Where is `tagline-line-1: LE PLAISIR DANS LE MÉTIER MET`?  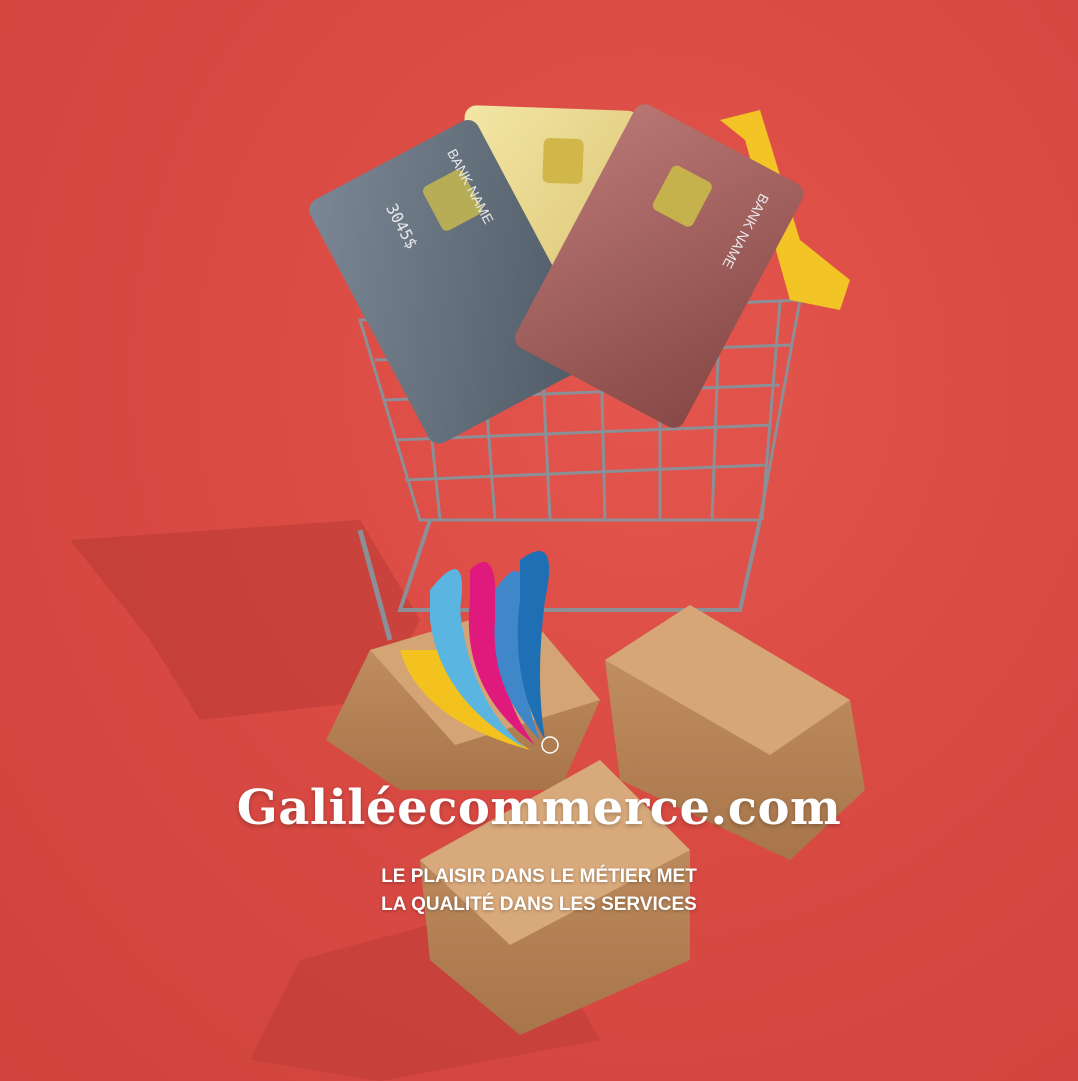
tagline-line-1: LE PLAISIR DANS LE MÉTIER MET is located at coordinates (539, 876).